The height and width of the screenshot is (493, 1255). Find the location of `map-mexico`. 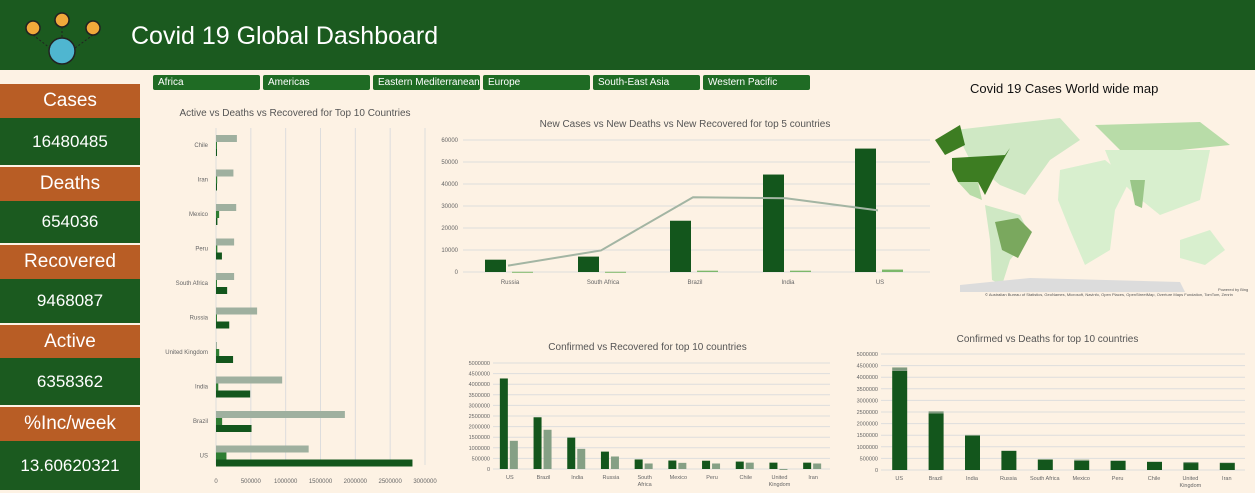

map-mexico is located at coordinates (970, 191).